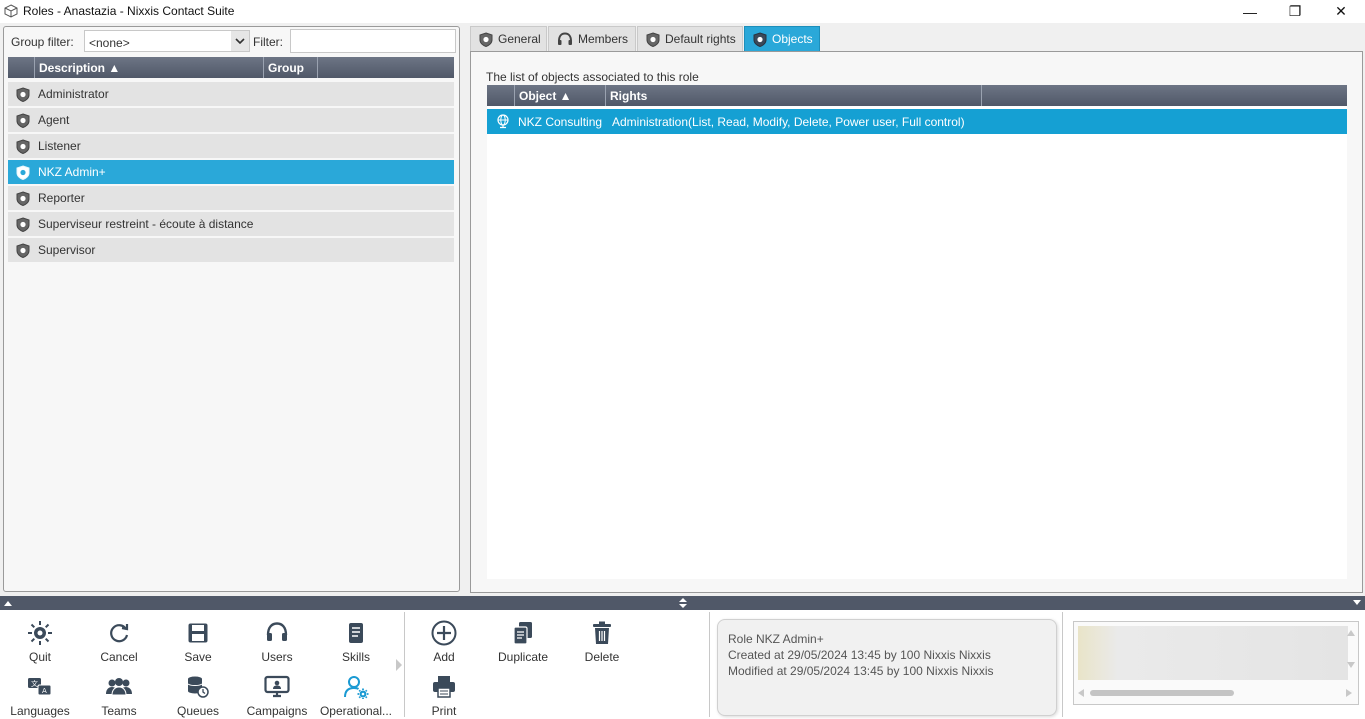  I want to click on save-button: Save, so click(198, 639).